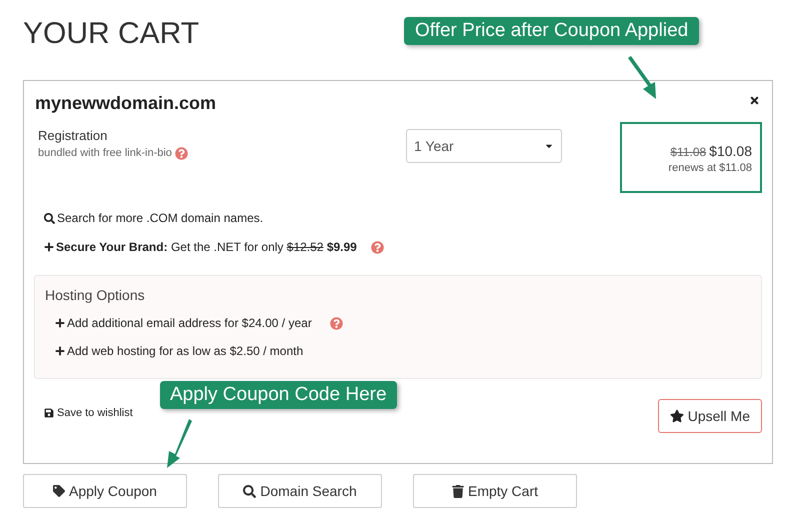 This screenshot has width=799, height=532. What do you see at coordinates (73, 136) in the screenshot?
I see `registration-label: Registration` at bounding box center [73, 136].